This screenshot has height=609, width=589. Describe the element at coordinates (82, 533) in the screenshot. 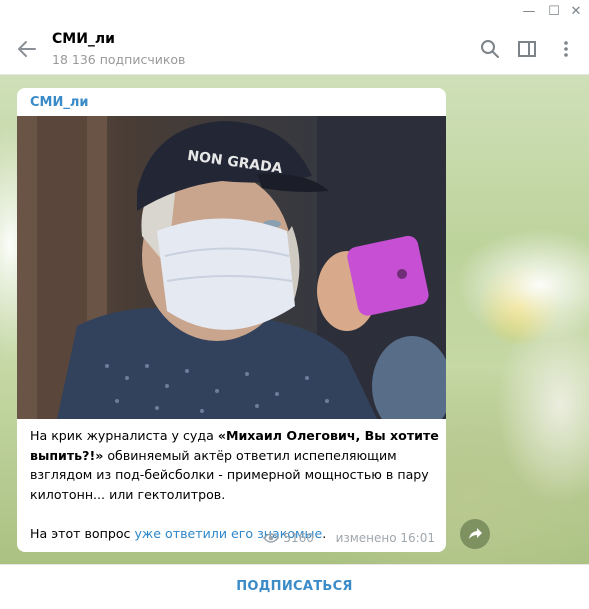

I see `message-text2-intro: На этот вопрос` at that location.